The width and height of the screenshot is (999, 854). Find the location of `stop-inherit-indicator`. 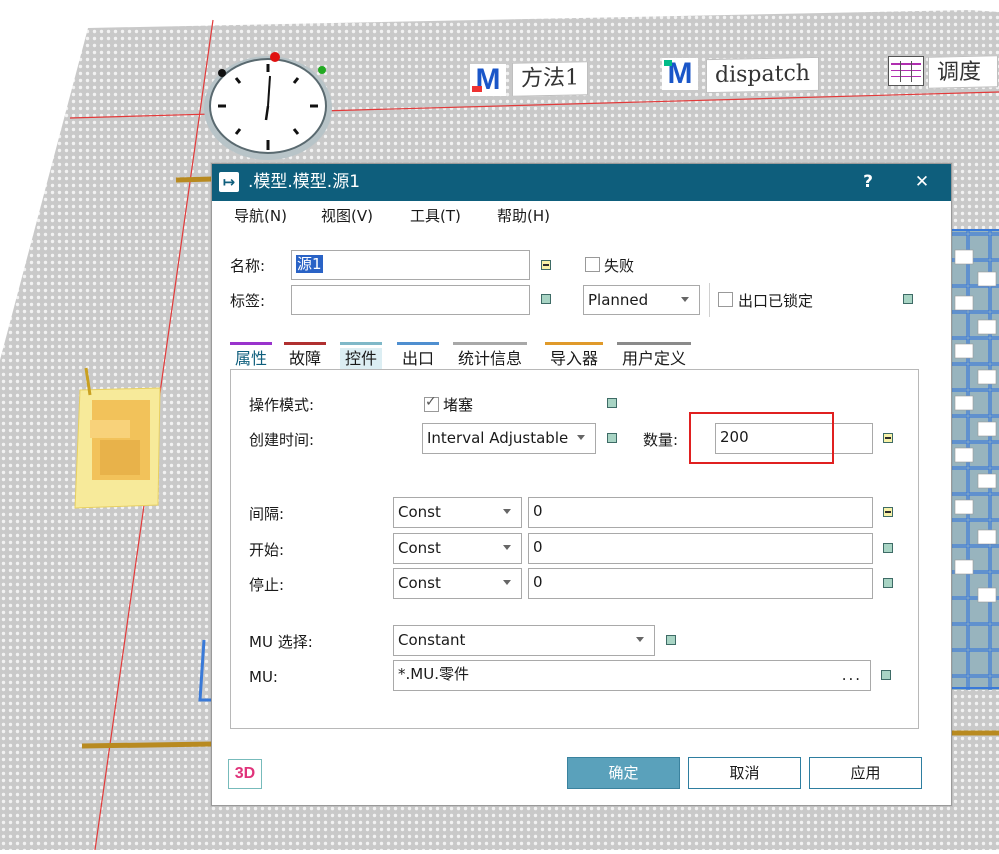

stop-inherit-indicator is located at coordinates (888, 583).